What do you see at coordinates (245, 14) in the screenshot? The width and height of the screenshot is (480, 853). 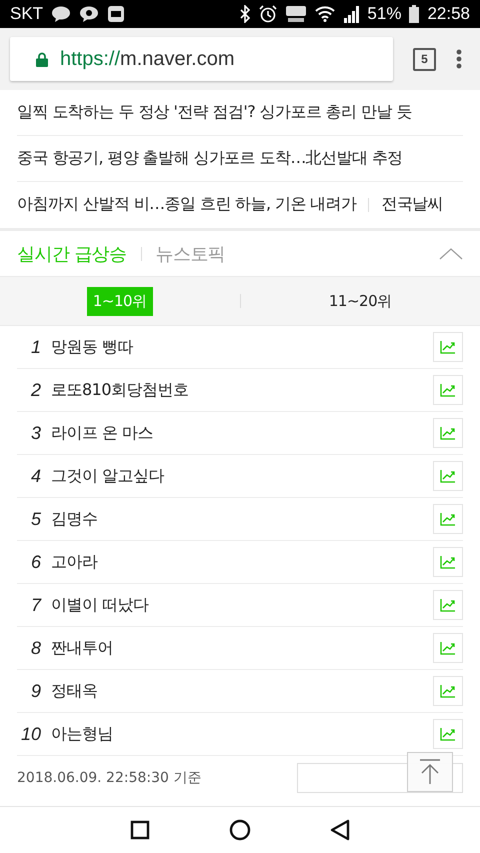 I see `bluetooth-icon` at bounding box center [245, 14].